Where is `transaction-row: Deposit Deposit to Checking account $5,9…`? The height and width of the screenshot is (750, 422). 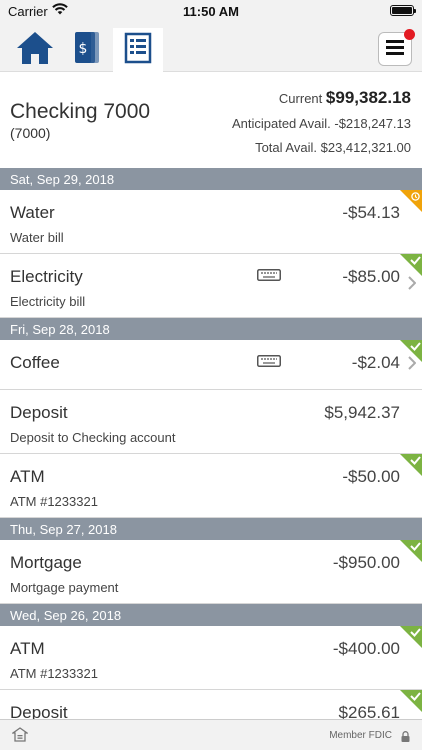 transaction-row: Deposit Deposit to Checking account $5,9… is located at coordinates (211, 422).